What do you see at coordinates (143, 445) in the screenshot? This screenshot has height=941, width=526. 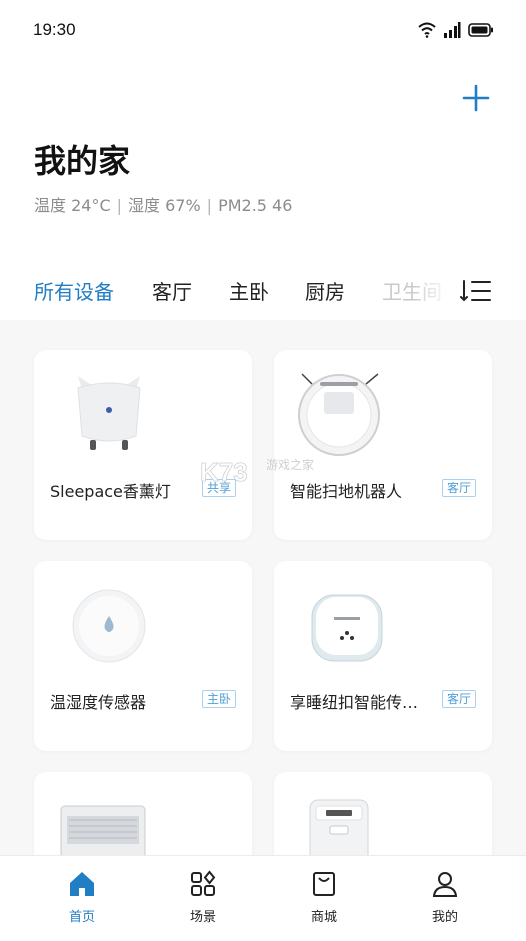 I see `device-card: Sleepace香薰灯 共享` at bounding box center [143, 445].